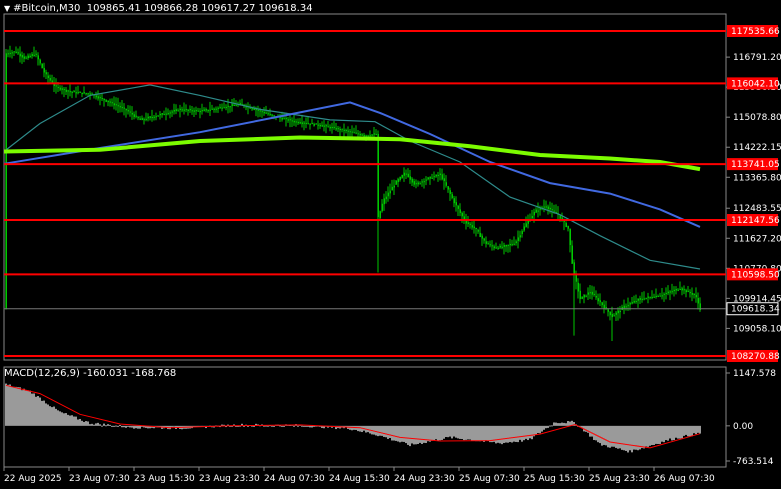 This screenshot has width=781, height=489. Describe the element at coordinates (755, 84) in the screenshot. I see `level-label: 116042.10` at that location.